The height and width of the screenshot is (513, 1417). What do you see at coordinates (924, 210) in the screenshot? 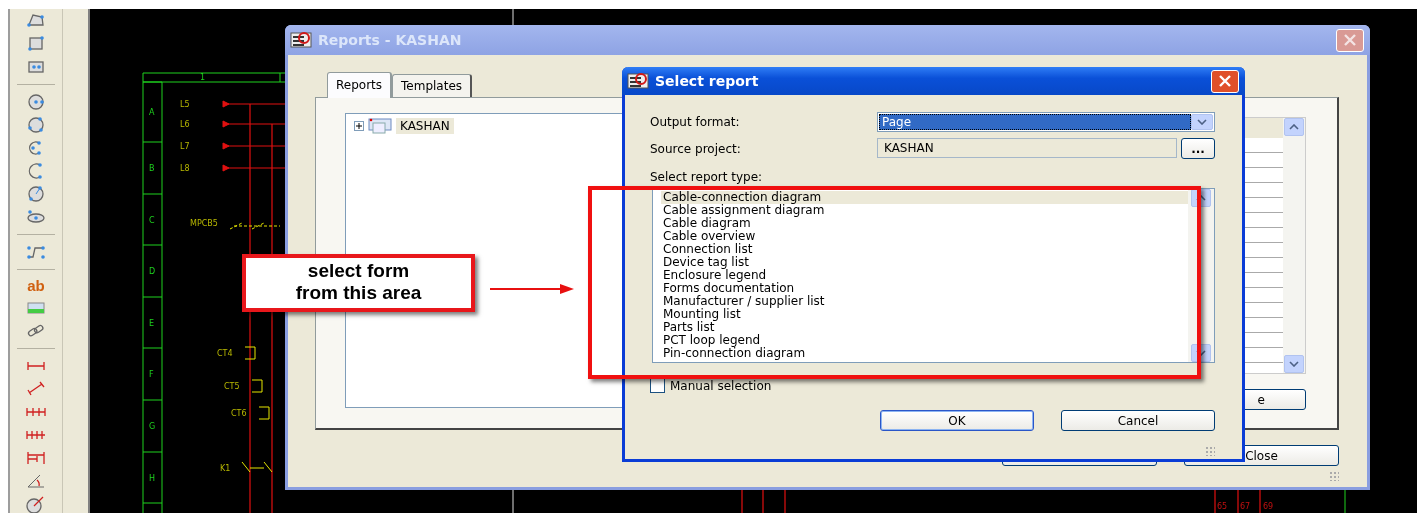
I see `list-item: Cable assignment diagram` at bounding box center [924, 210].